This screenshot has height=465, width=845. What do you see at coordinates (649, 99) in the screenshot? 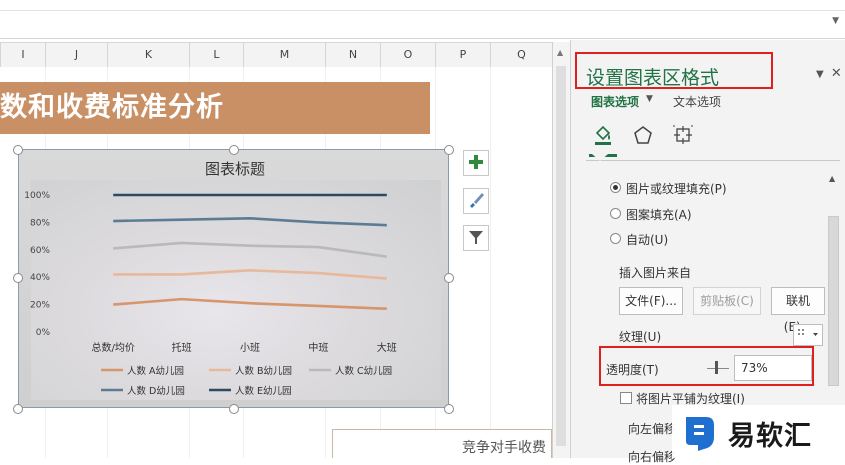
I see `chevron-down-icon: ▼` at bounding box center [649, 99].